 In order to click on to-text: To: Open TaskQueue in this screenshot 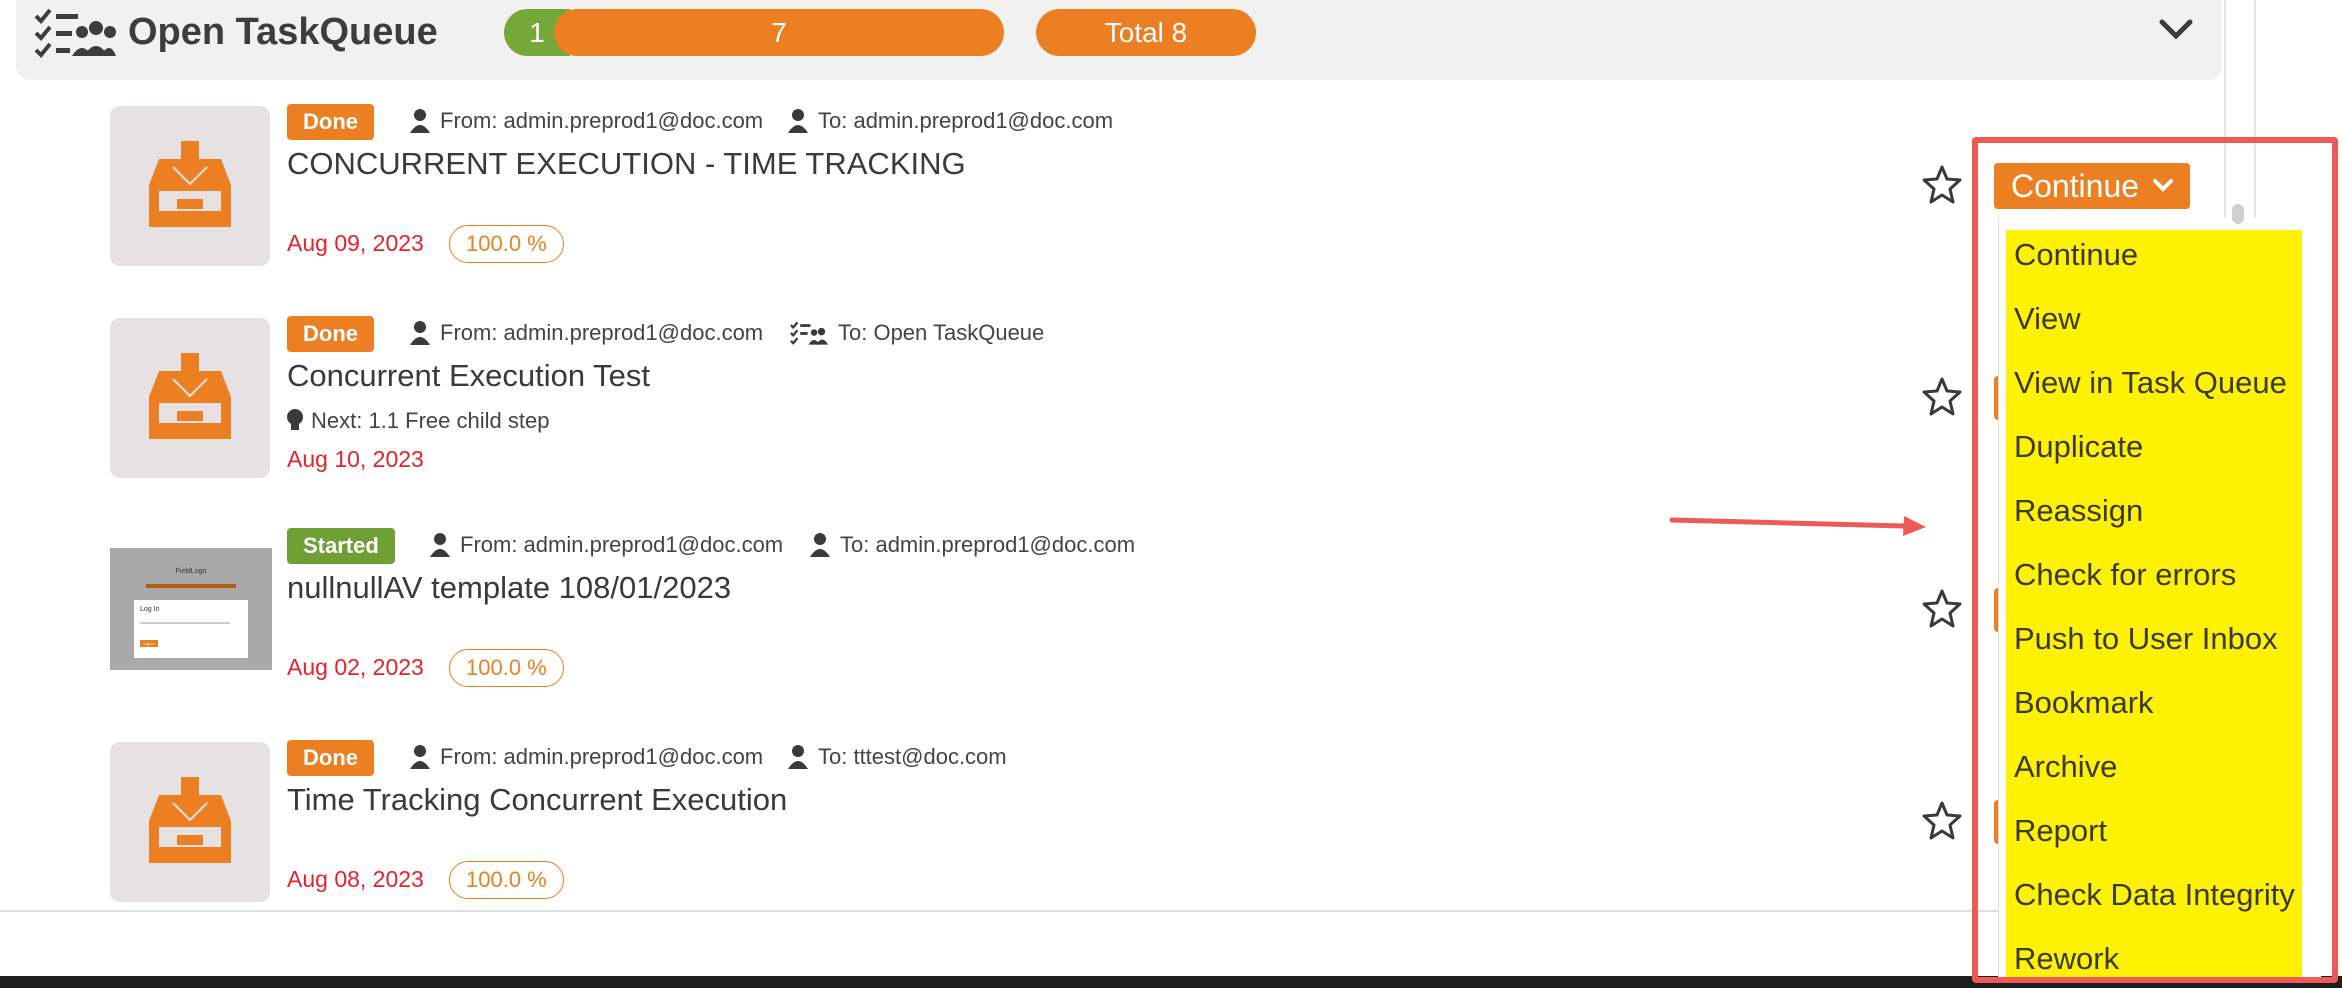, I will do `click(941, 332)`.